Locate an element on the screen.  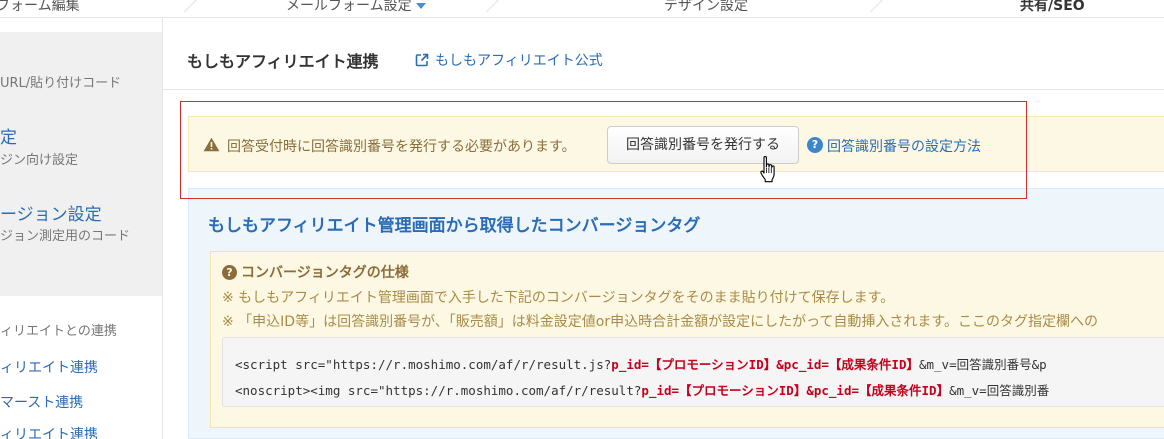
sidebar-link-affiliate-1: ィリエイト連携 is located at coordinates (49, 367).